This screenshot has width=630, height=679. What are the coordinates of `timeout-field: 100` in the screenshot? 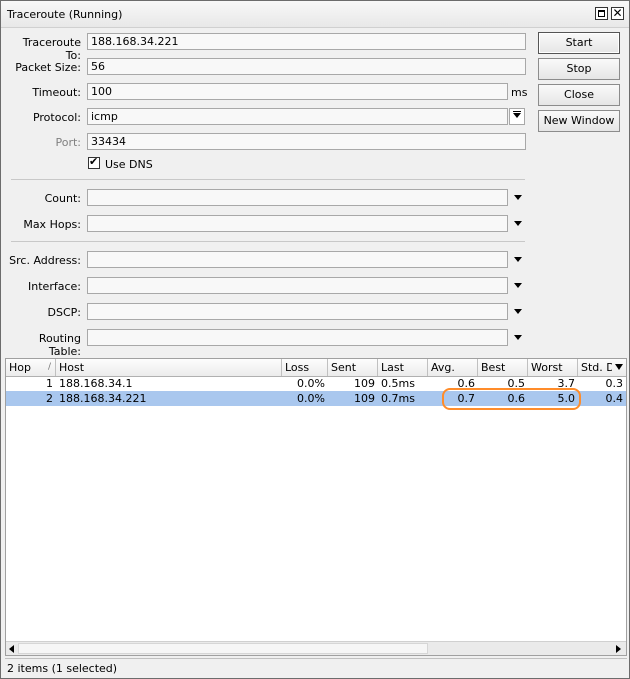 It's located at (297, 91).